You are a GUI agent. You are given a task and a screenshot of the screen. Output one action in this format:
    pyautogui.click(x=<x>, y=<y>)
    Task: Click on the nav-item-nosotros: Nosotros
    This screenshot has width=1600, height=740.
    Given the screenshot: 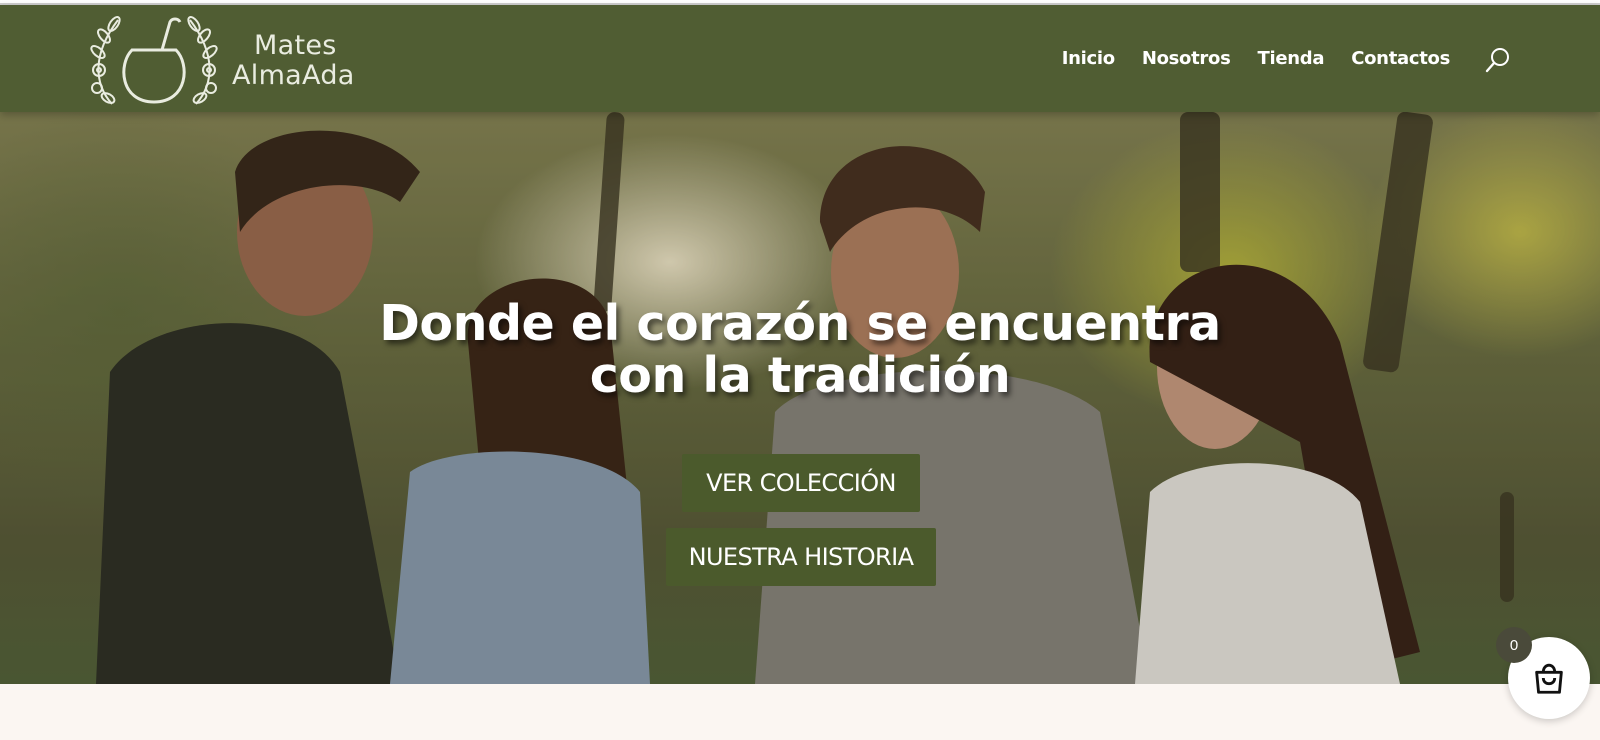 What is the action you would take?
    pyautogui.click(x=1186, y=58)
    